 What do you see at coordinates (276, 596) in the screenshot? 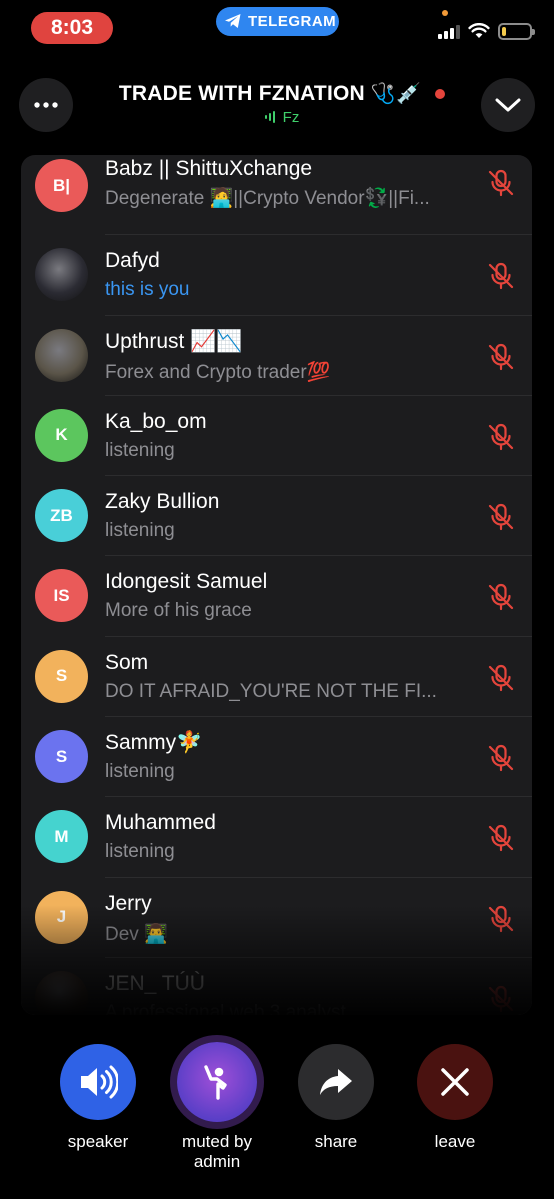
I see `participant-row: IS Idongesit Samuel More of his grace` at bounding box center [276, 596].